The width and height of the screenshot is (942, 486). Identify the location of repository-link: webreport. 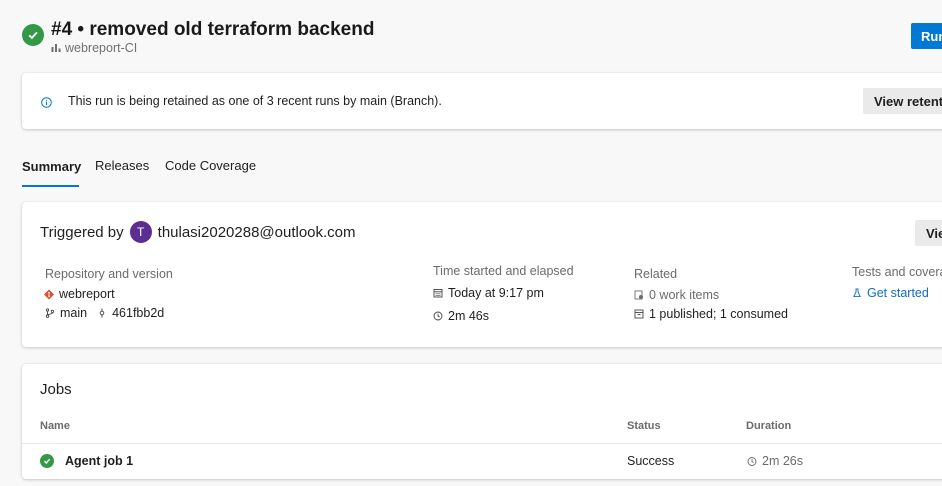
(79, 294).